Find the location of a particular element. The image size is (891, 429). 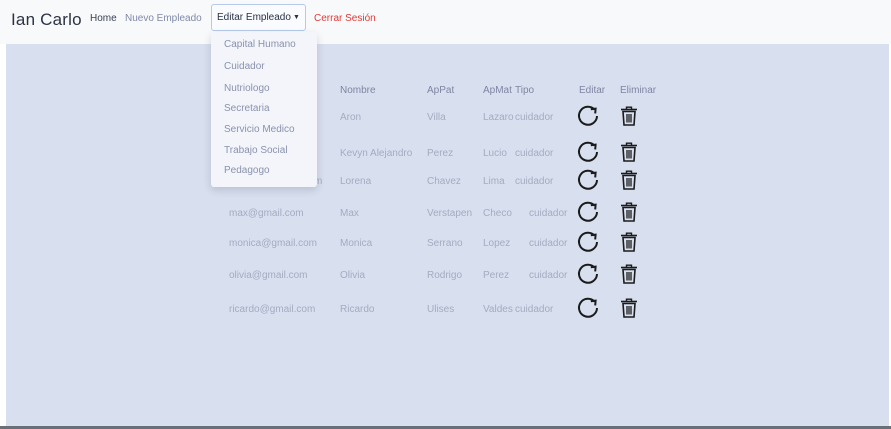

dropdown-item-secretaria: Secretaria is located at coordinates (247, 108).